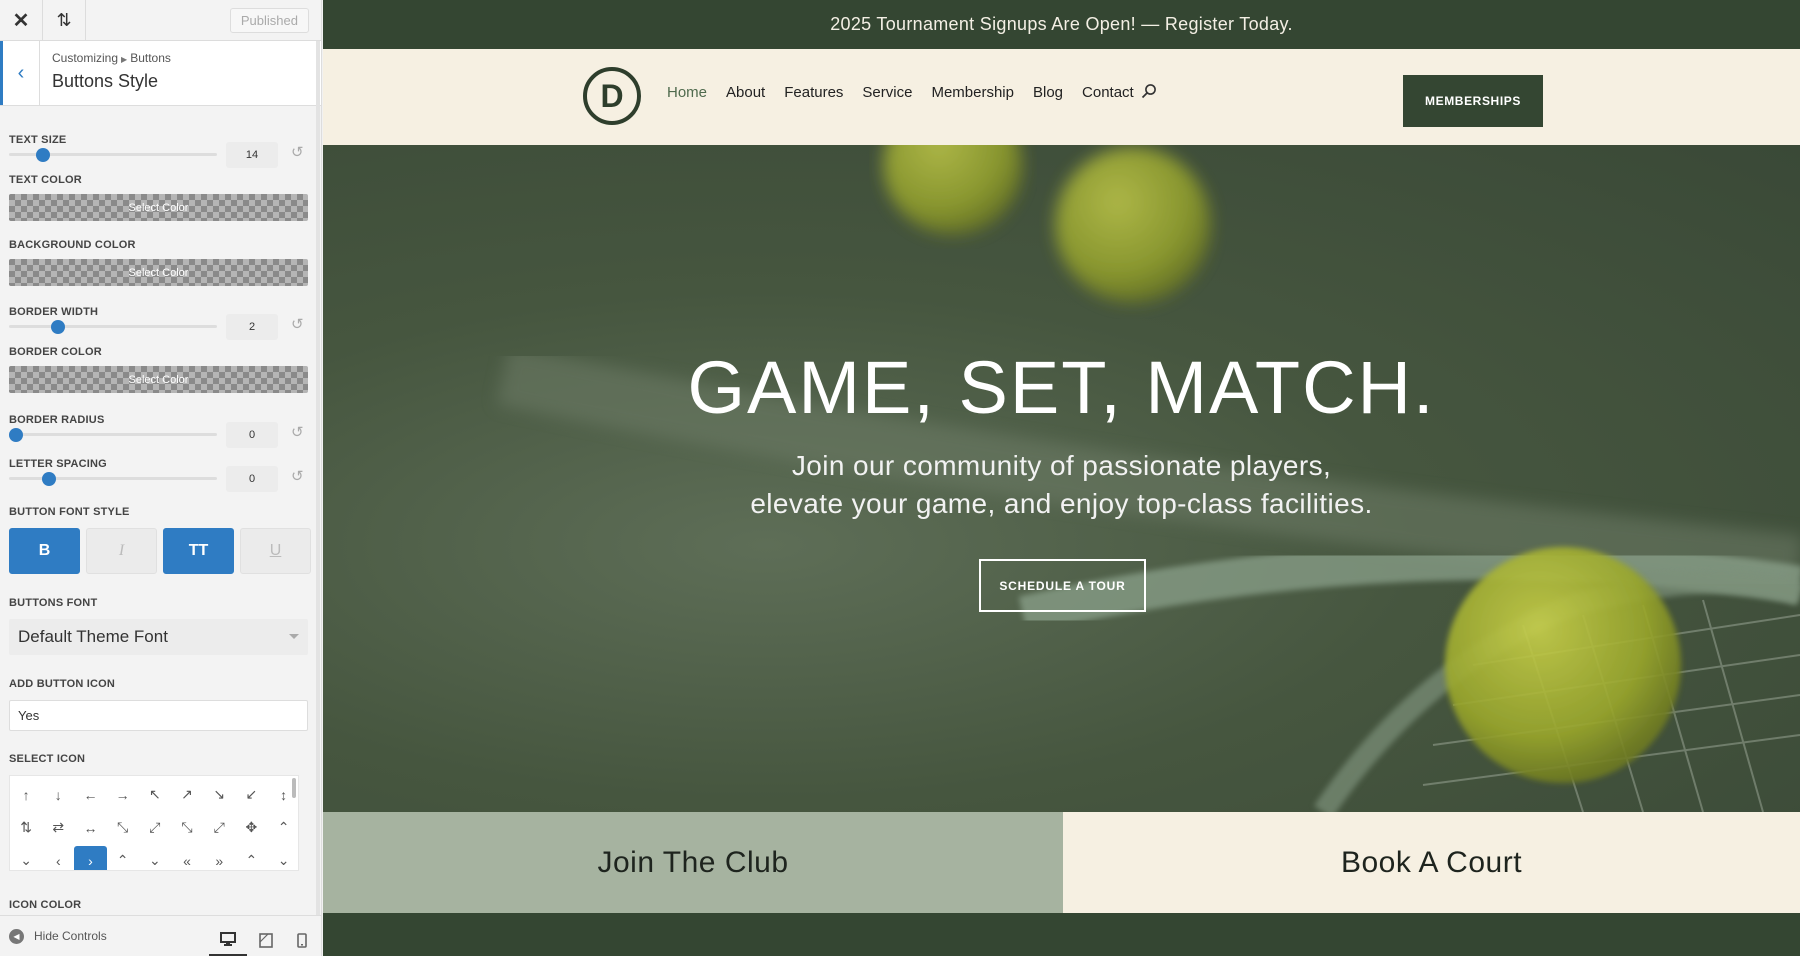  What do you see at coordinates (113, 479) in the screenshot?
I see `letter-spacing-slider` at bounding box center [113, 479].